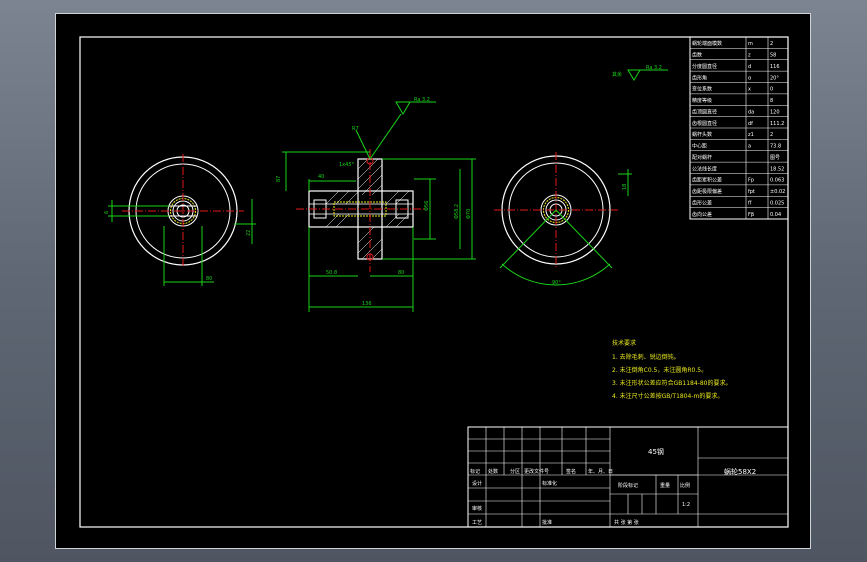 The image size is (867, 562). Describe the element at coordinates (626, 522) in the screenshot. I see `tb-sheet: 共 张 第 张` at that location.